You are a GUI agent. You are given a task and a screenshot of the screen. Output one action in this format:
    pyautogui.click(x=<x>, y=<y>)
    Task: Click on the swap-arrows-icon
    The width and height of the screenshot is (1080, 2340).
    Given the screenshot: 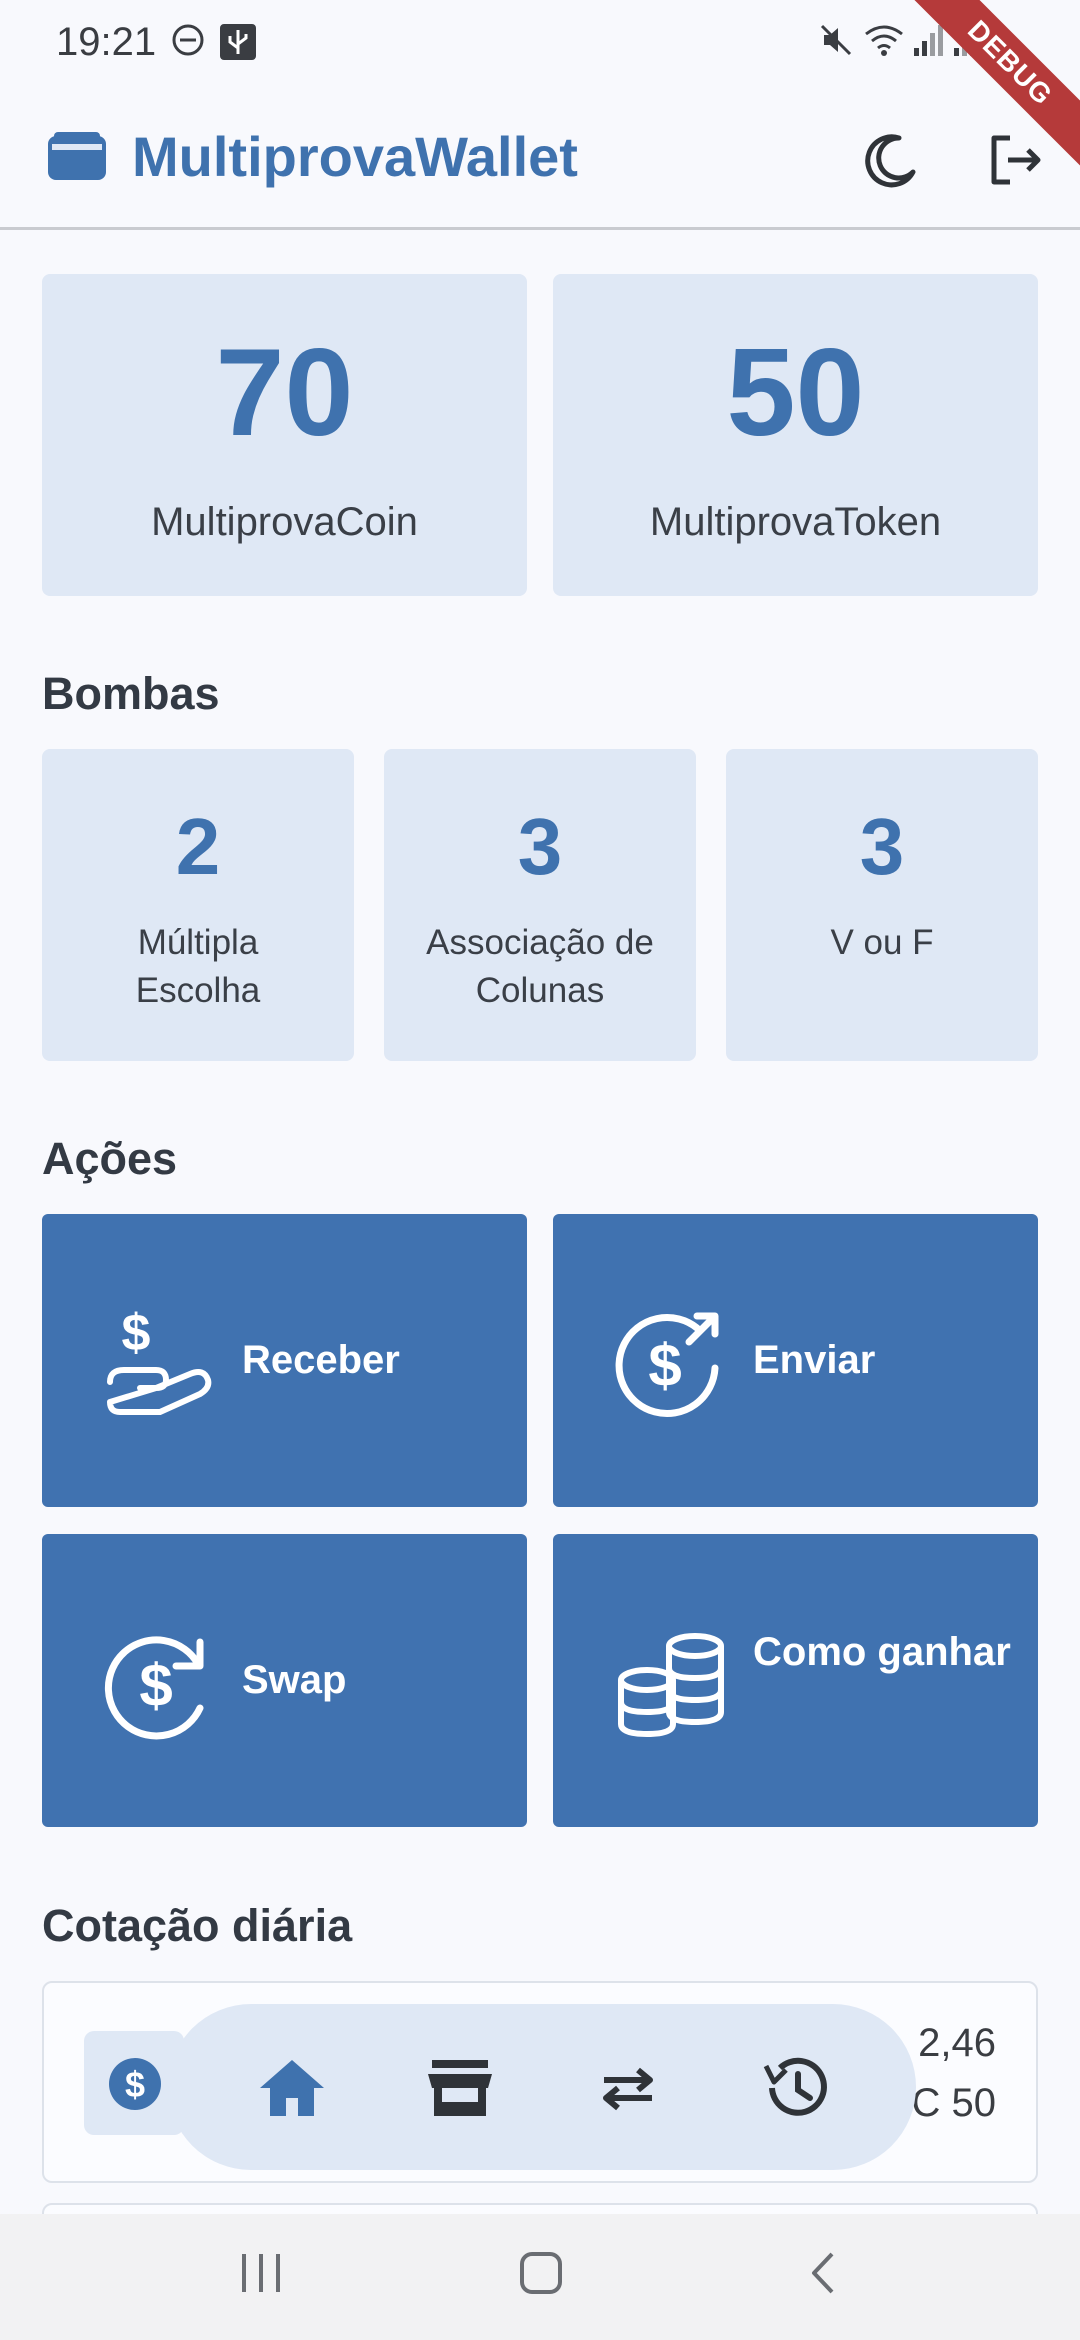 What is the action you would take?
    pyautogui.click(x=628, y=2089)
    